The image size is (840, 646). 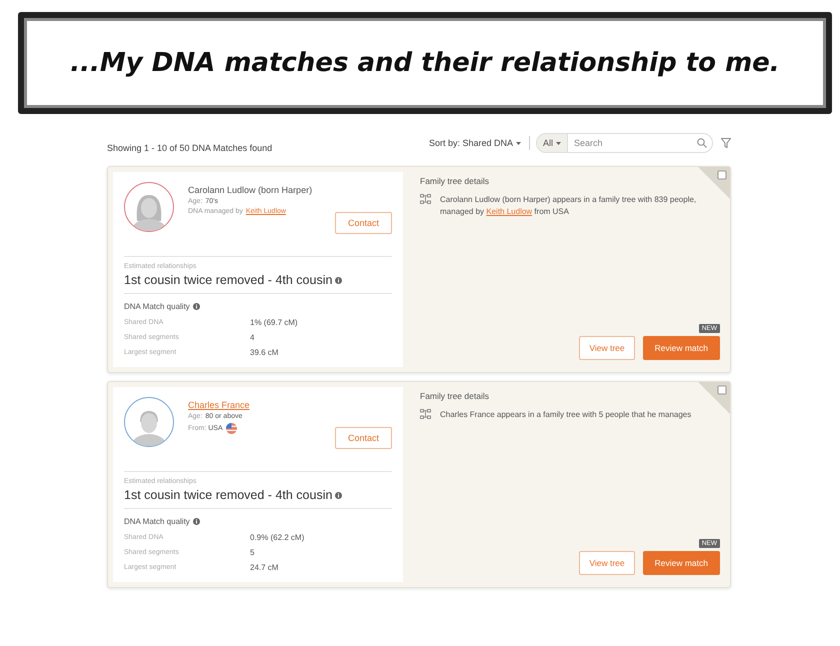 I want to click on tree-description: Carolann Ludlow (born Harper) appears in a family tree with 839 people, managed by Keith Ludlow from USA, so click(x=569, y=206).